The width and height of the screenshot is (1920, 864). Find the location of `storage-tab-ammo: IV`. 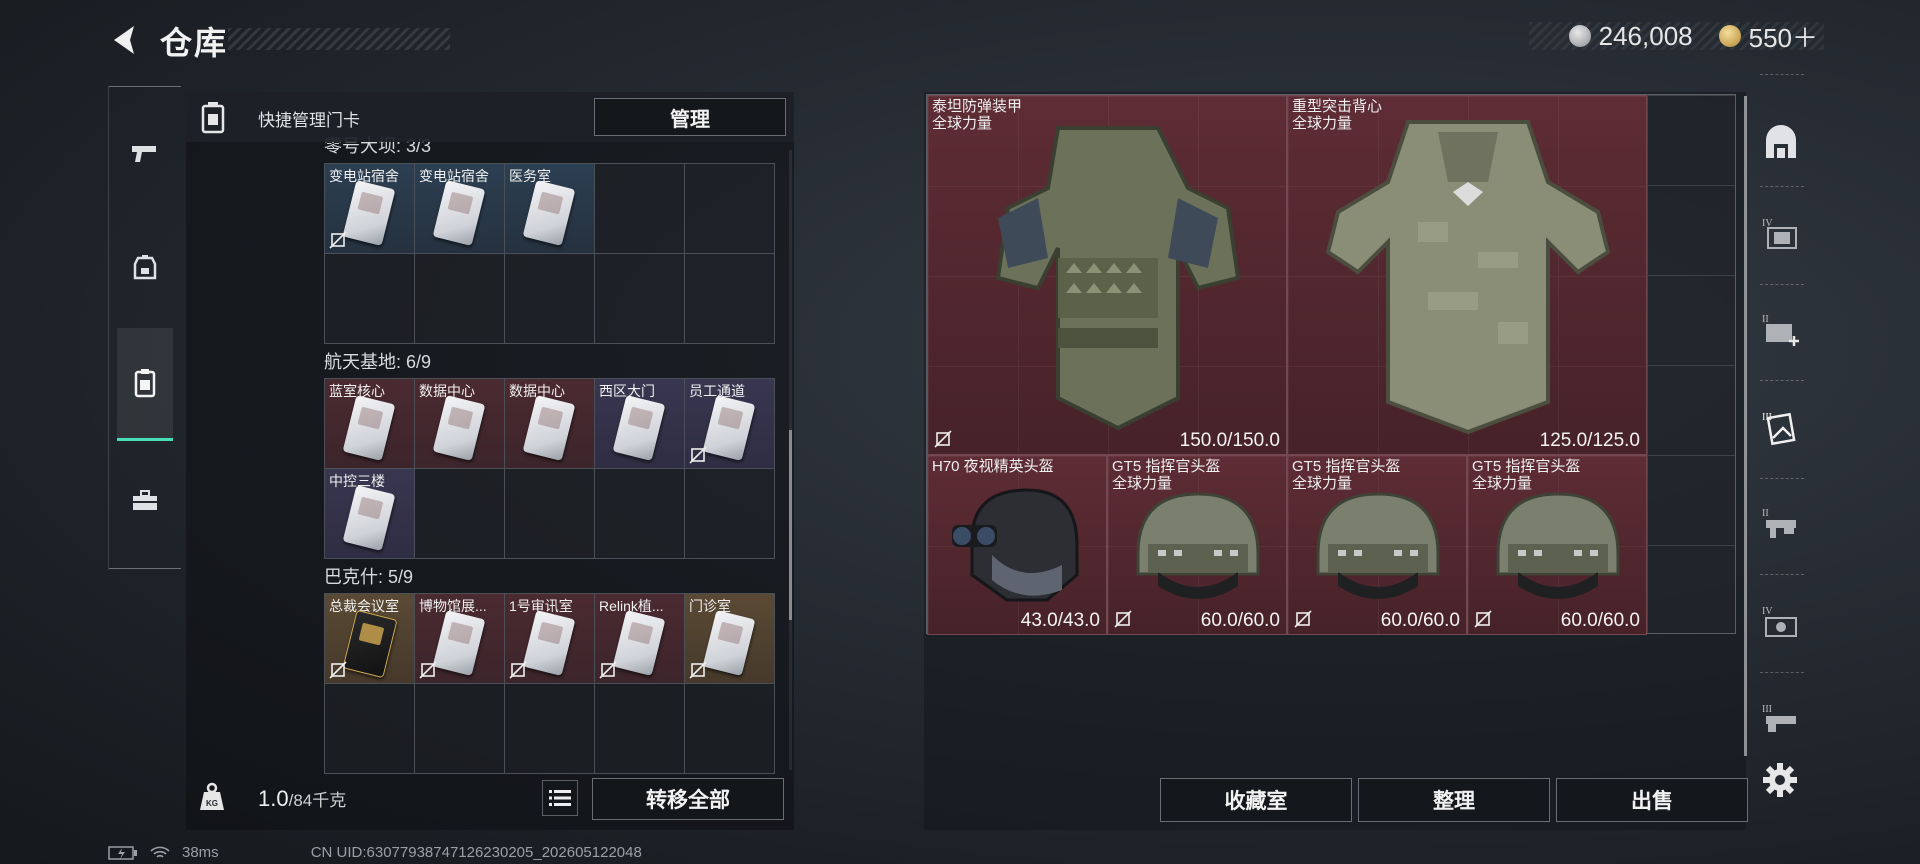

storage-tab-ammo: IV is located at coordinates (1781, 623).